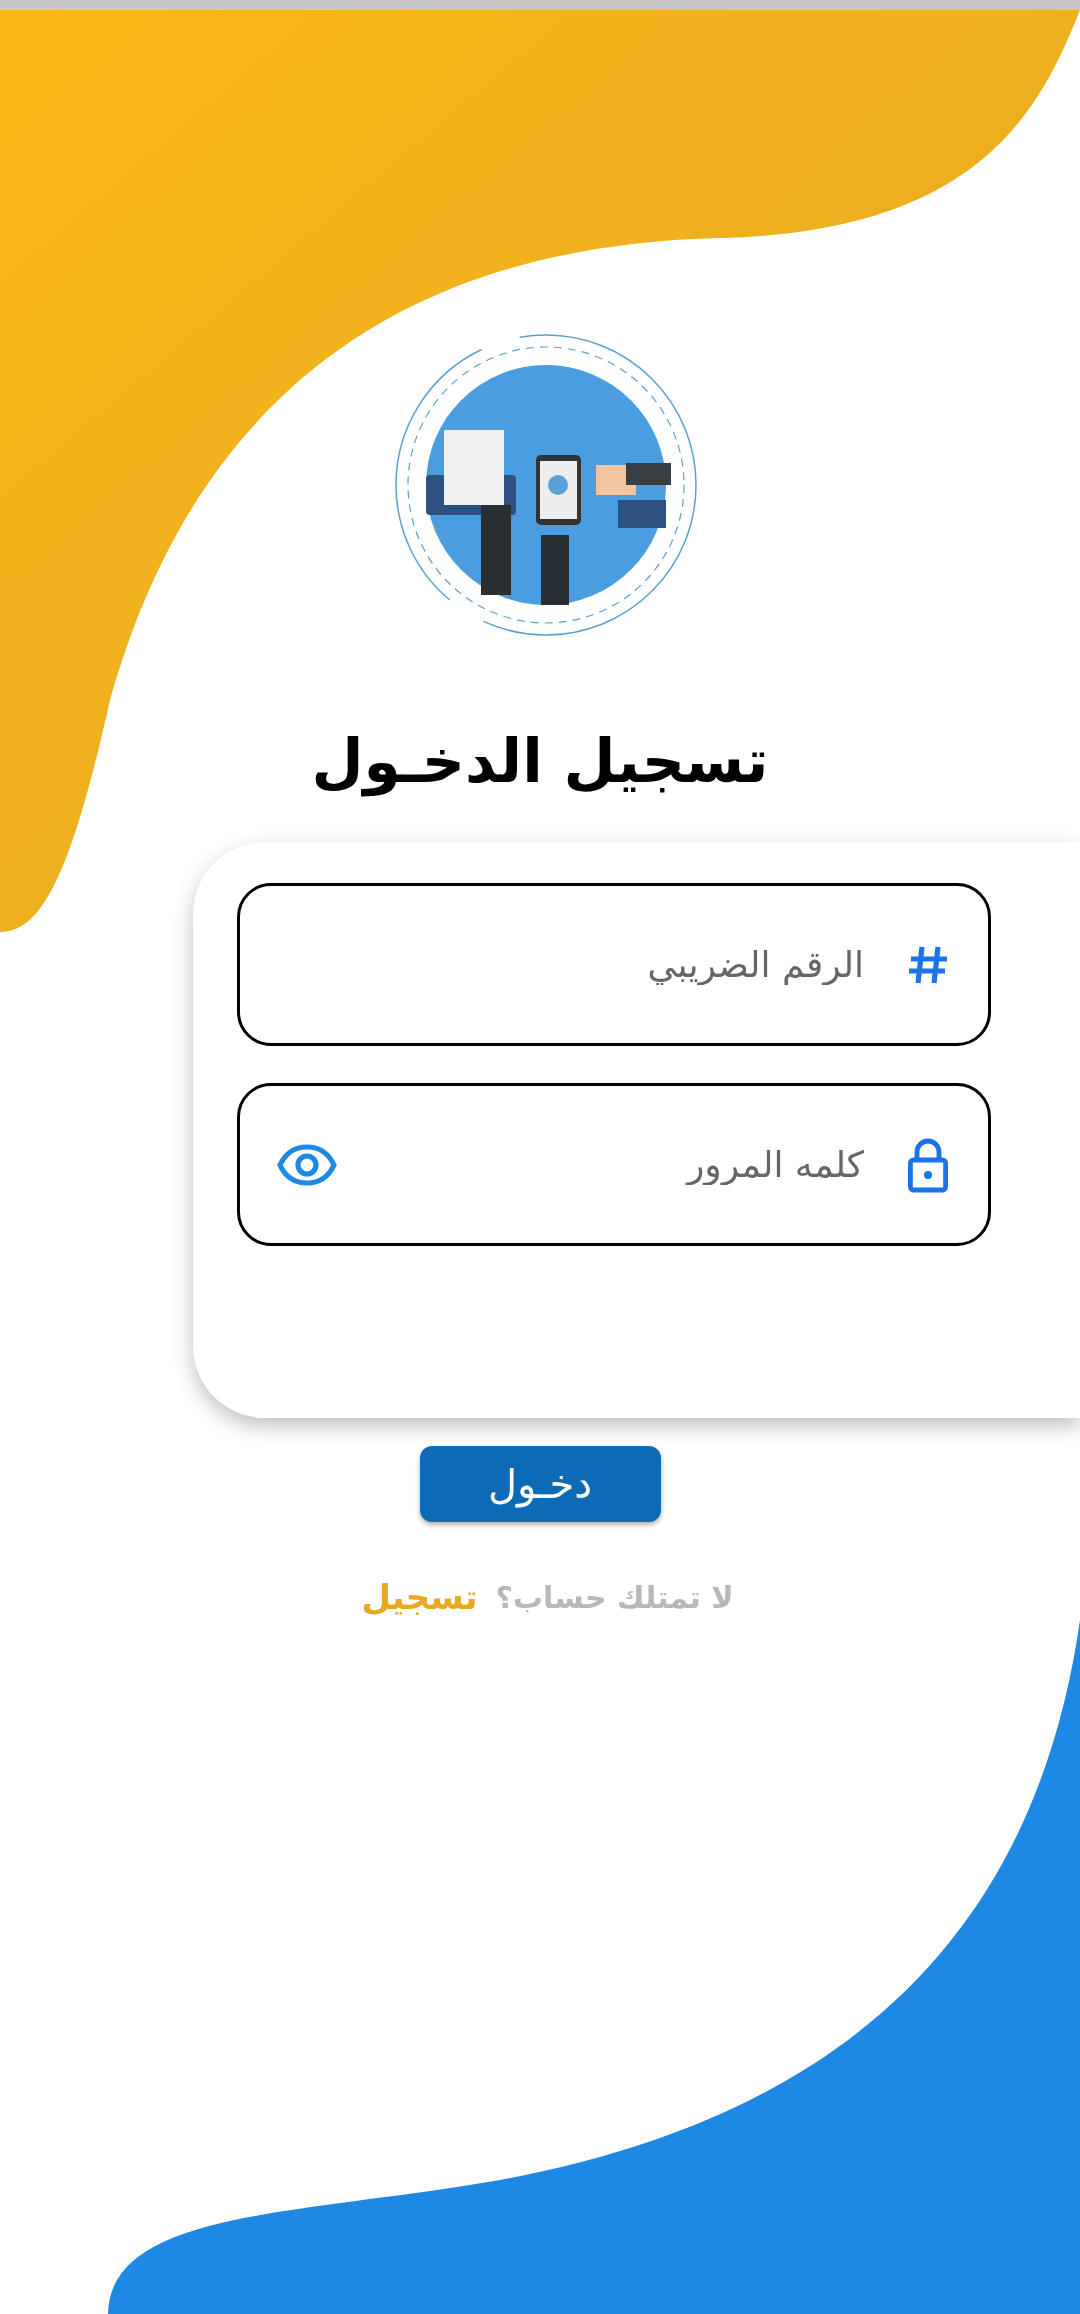  What do you see at coordinates (614, 1598) in the screenshot?
I see `signup-prompt: لا تمتلك حساب؟` at bounding box center [614, 1598].